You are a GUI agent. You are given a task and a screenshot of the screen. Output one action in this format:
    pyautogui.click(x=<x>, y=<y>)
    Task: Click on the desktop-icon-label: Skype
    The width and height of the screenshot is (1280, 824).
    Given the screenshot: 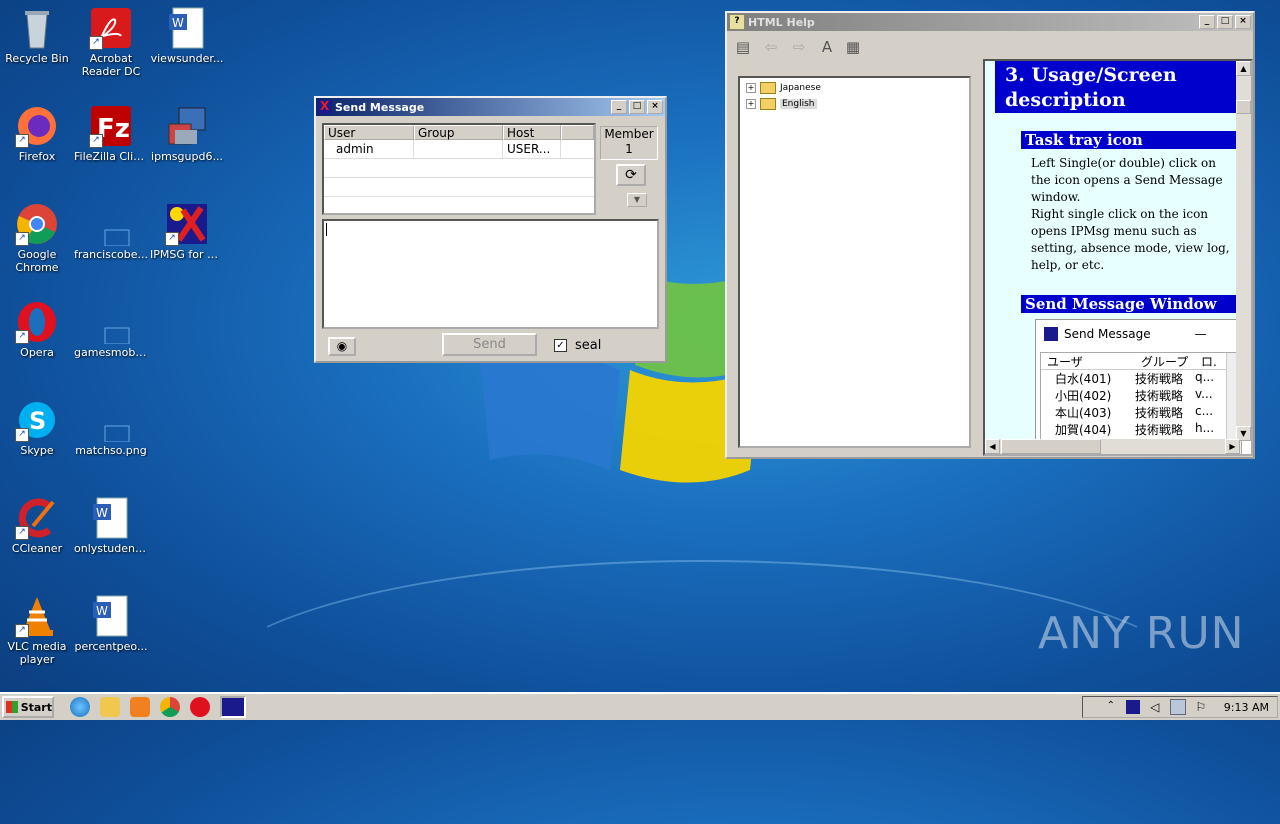 What is the action you would take?
    pyautogui.click(x=37, y=450)
    